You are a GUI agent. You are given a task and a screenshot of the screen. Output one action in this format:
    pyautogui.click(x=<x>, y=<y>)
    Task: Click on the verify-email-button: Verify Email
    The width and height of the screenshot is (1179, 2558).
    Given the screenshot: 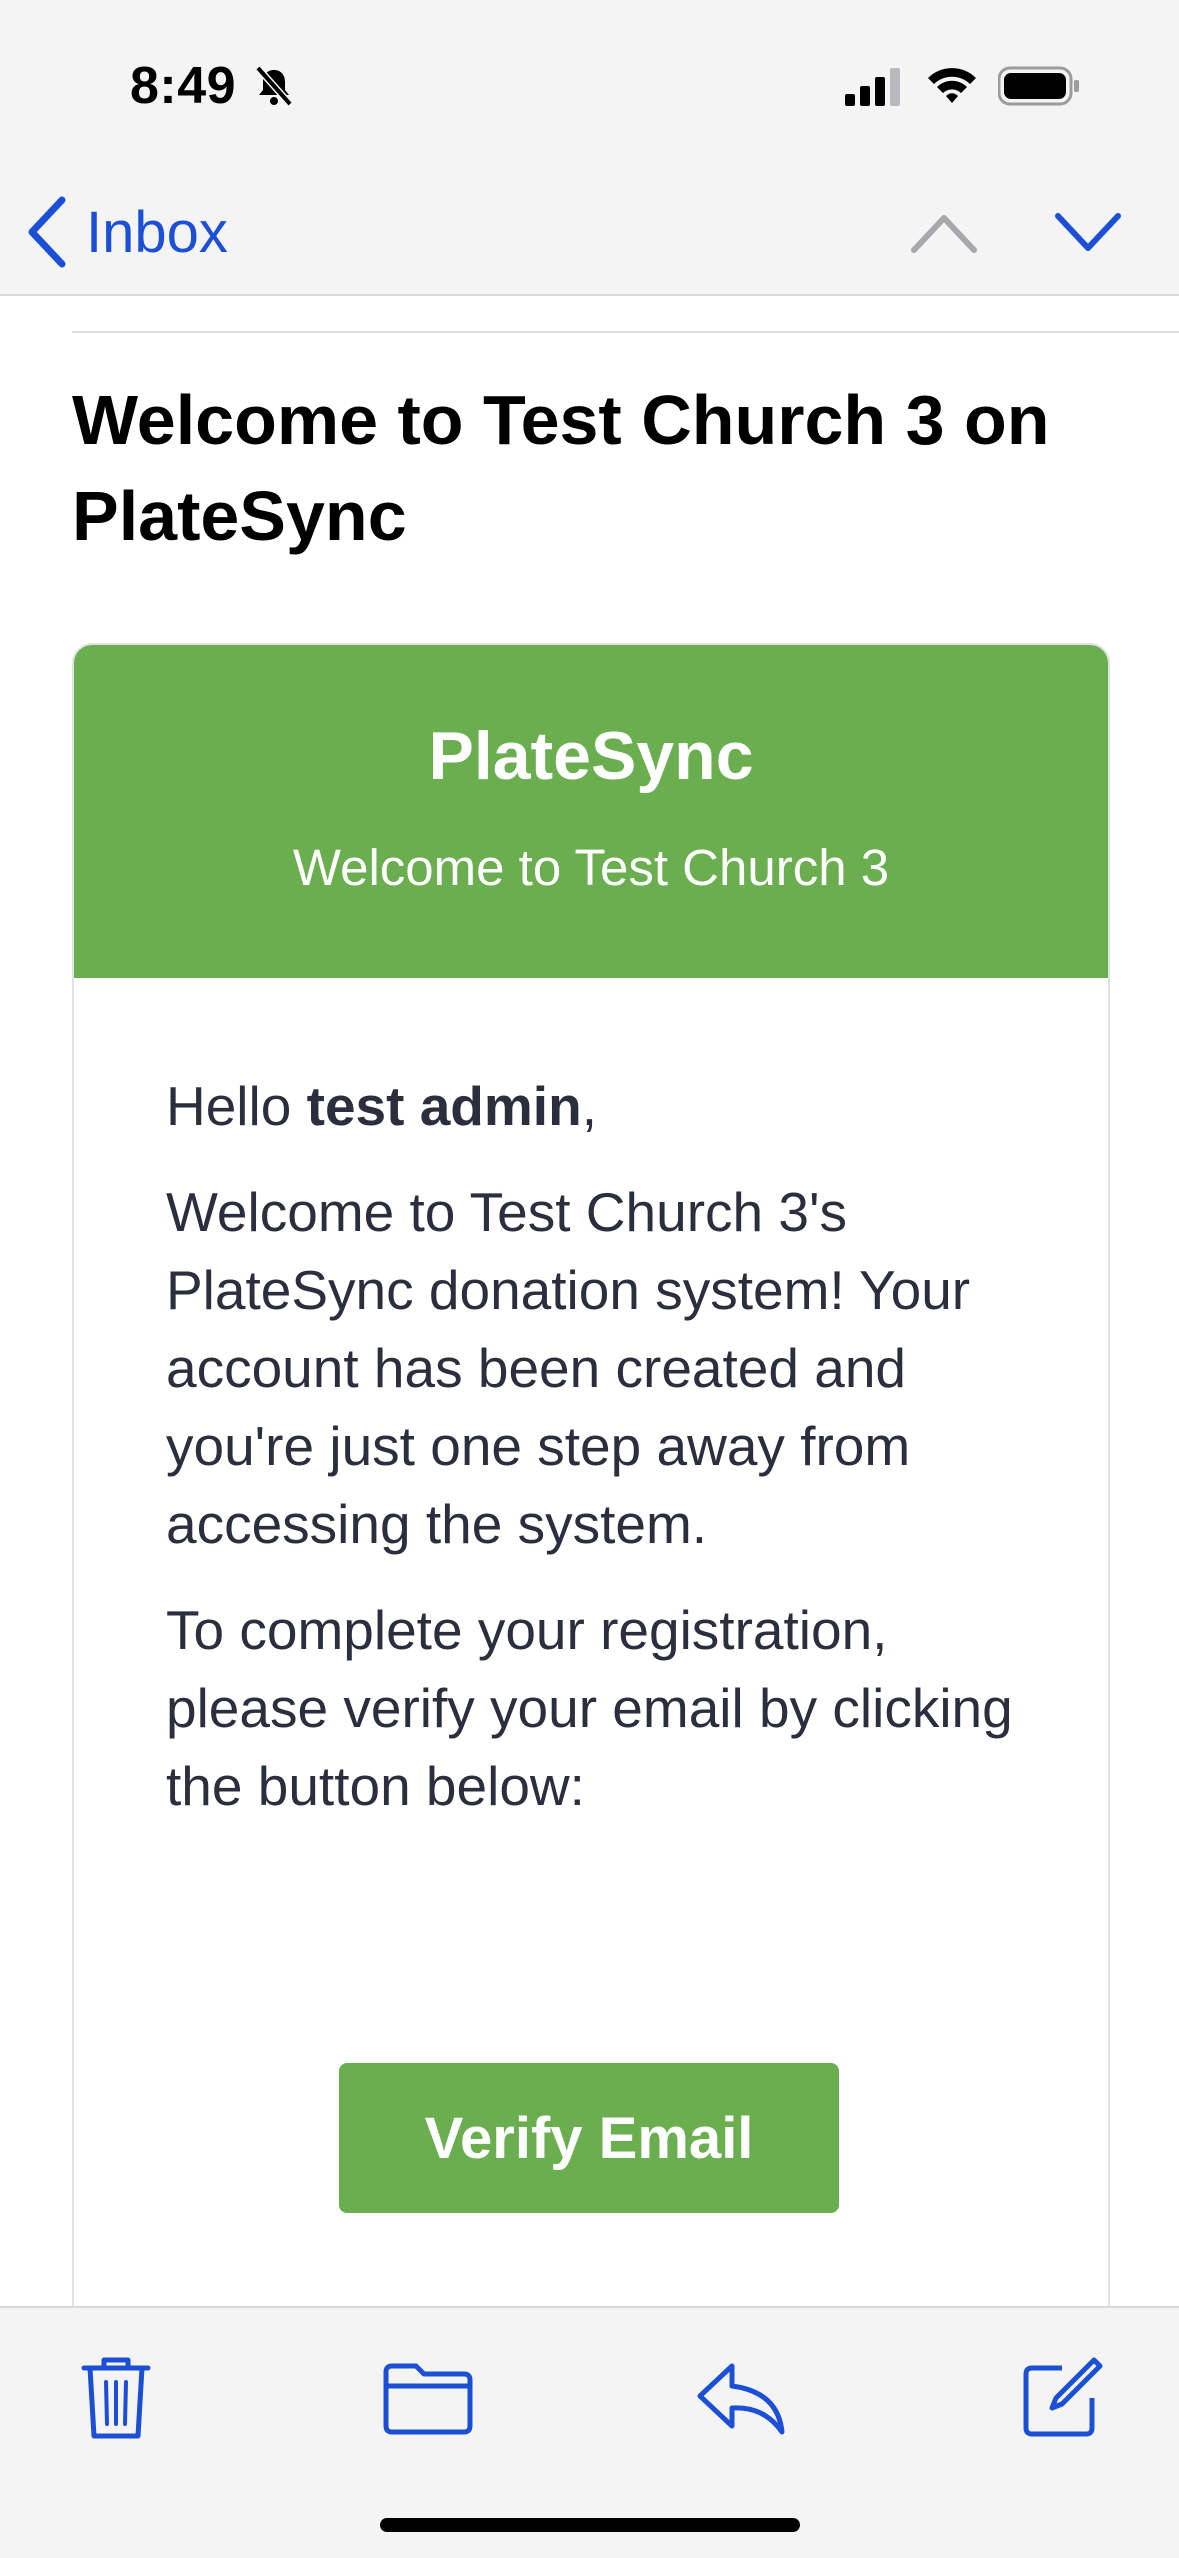 What is the action you would take?
    pyautogui.click(x=589, y=2138)
    